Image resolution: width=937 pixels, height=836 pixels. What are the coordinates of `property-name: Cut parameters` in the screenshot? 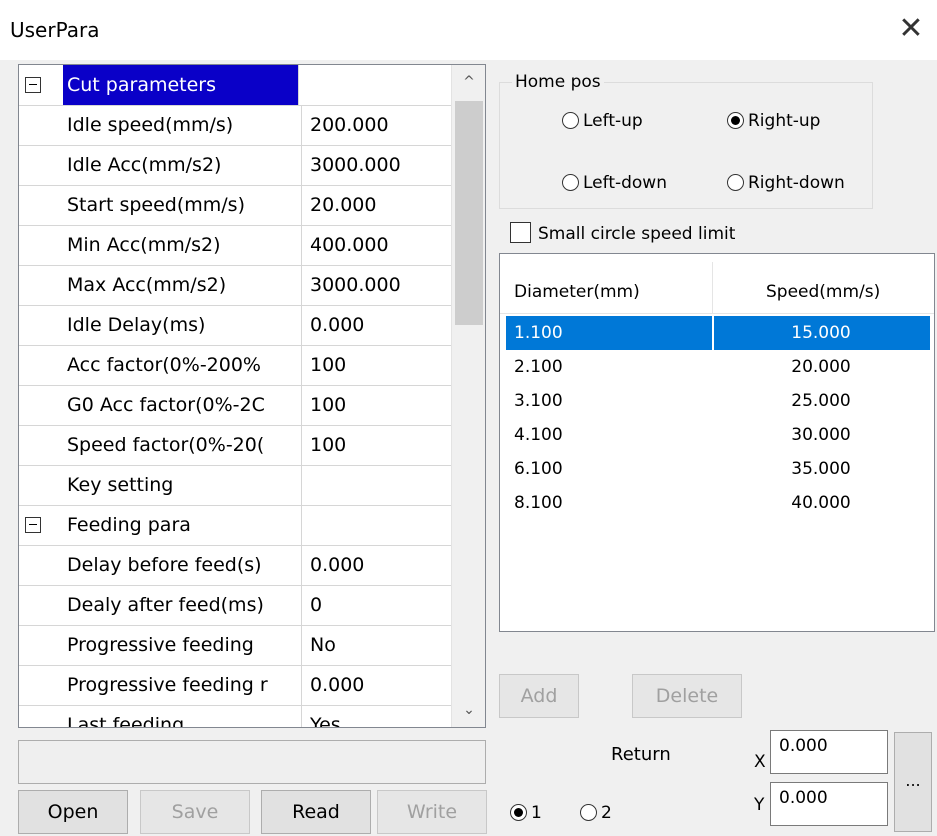 It's located at (181, 85).